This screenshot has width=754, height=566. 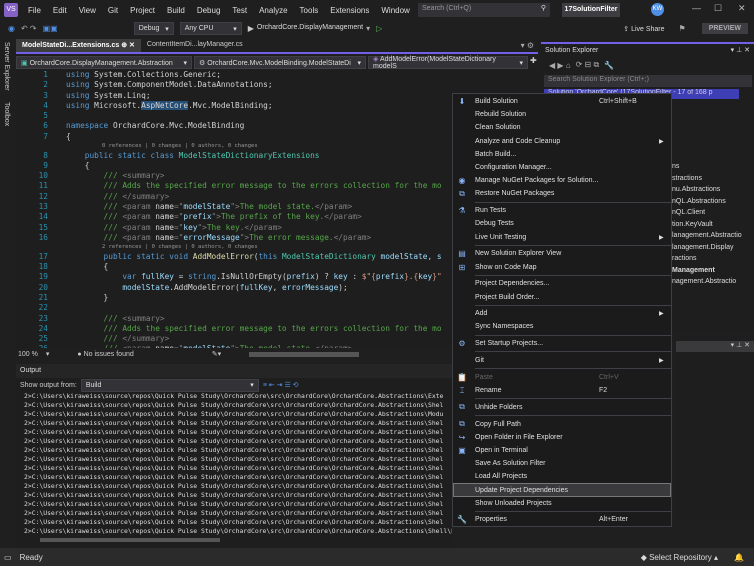 I want to click on notifications-icon: 🔔, so click(x=739, y=557).